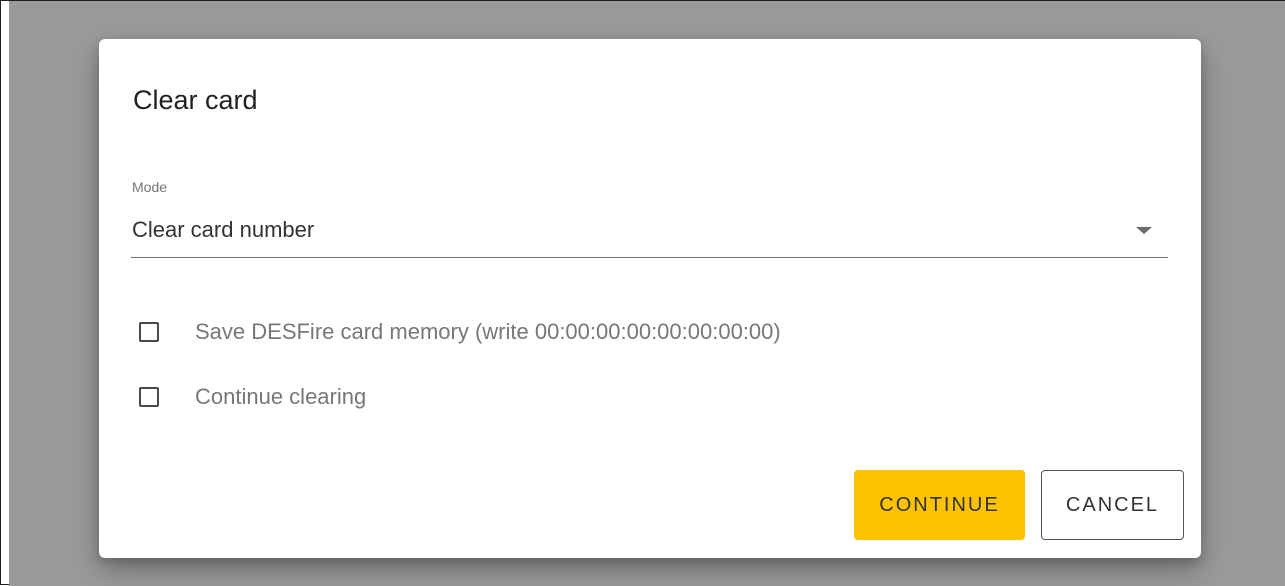 This screenshot has width=1285, height=586. I want to click on mode-label: Mode, so click(150, 187).